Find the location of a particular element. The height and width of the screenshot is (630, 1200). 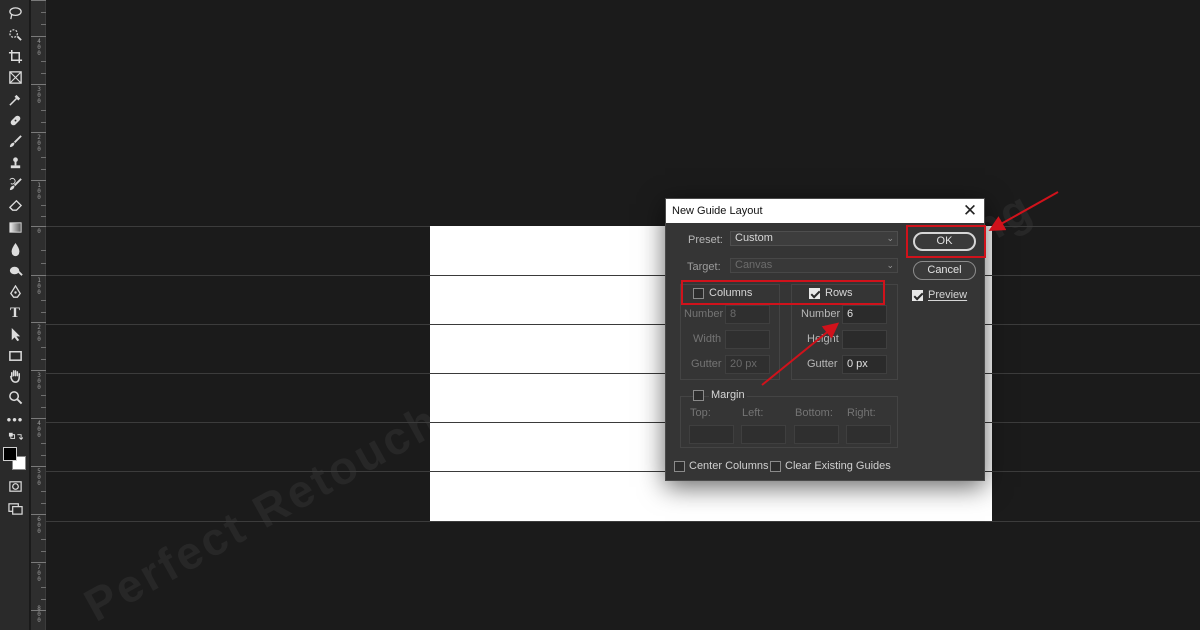

eyedropper-icon is located at coordinates (15, 99).